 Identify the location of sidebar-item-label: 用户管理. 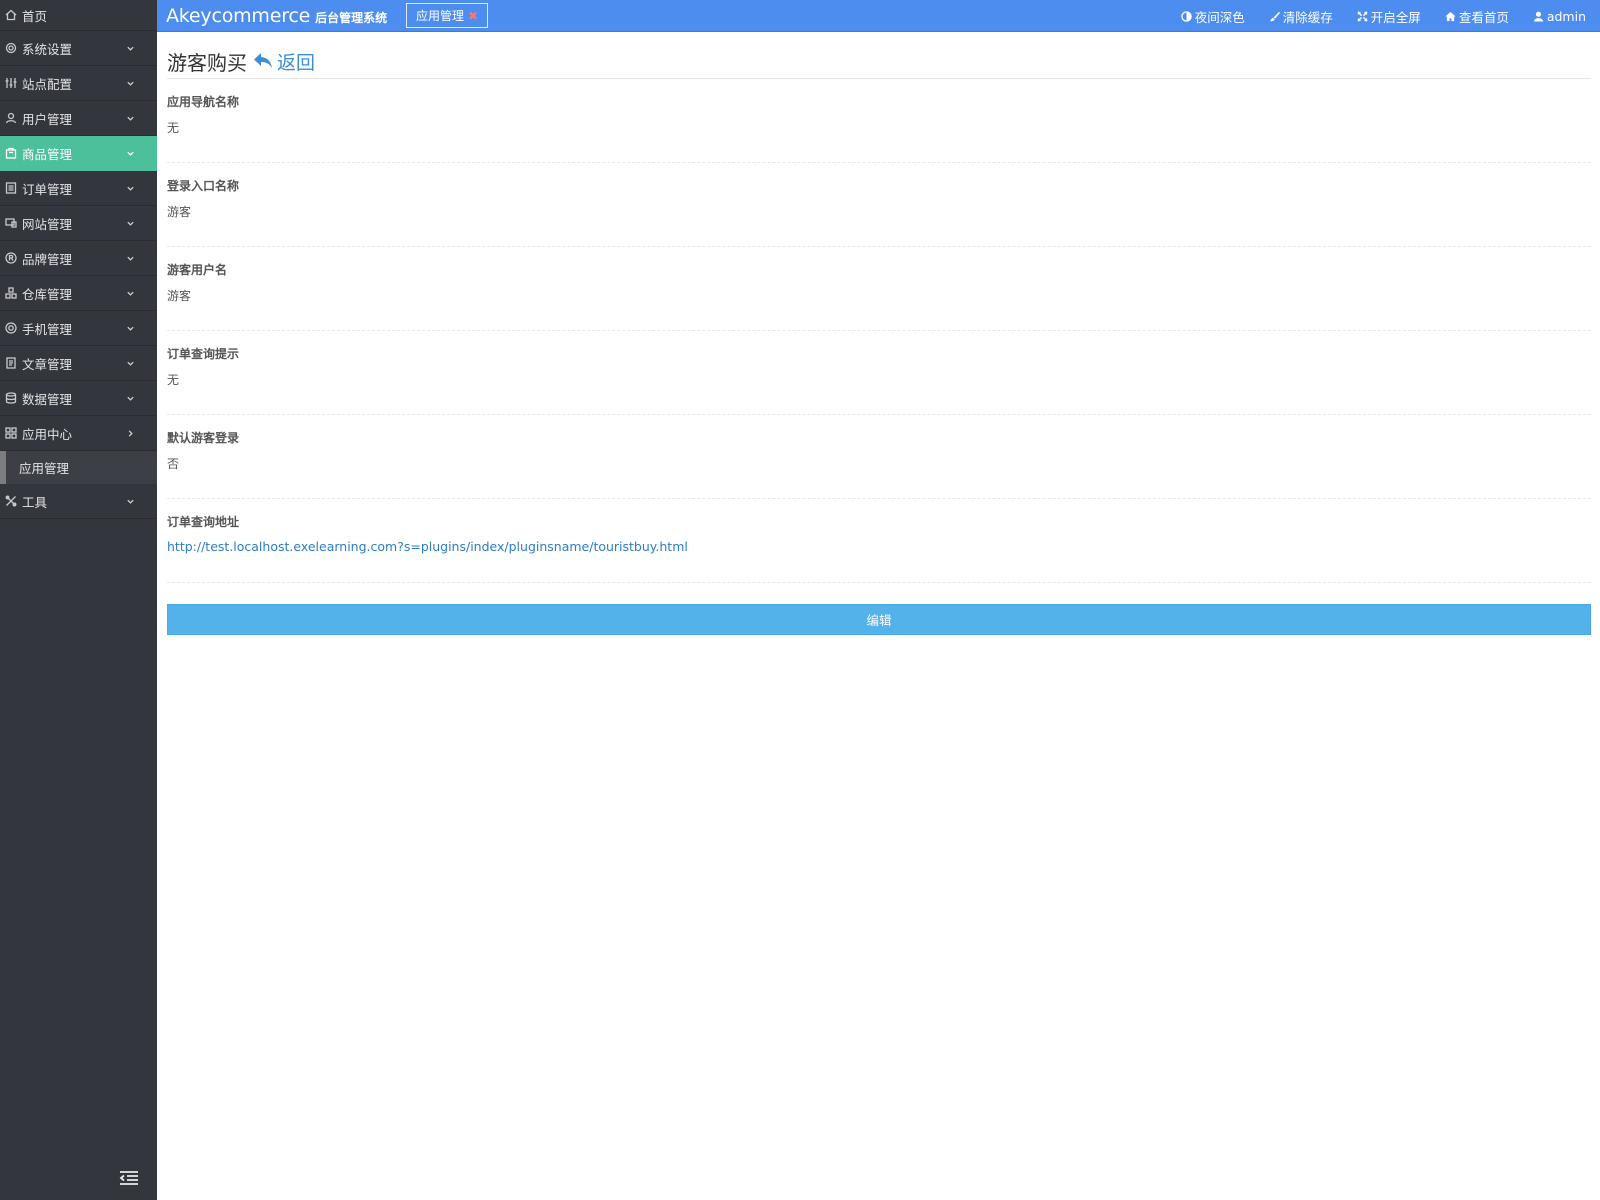
(47, 119).